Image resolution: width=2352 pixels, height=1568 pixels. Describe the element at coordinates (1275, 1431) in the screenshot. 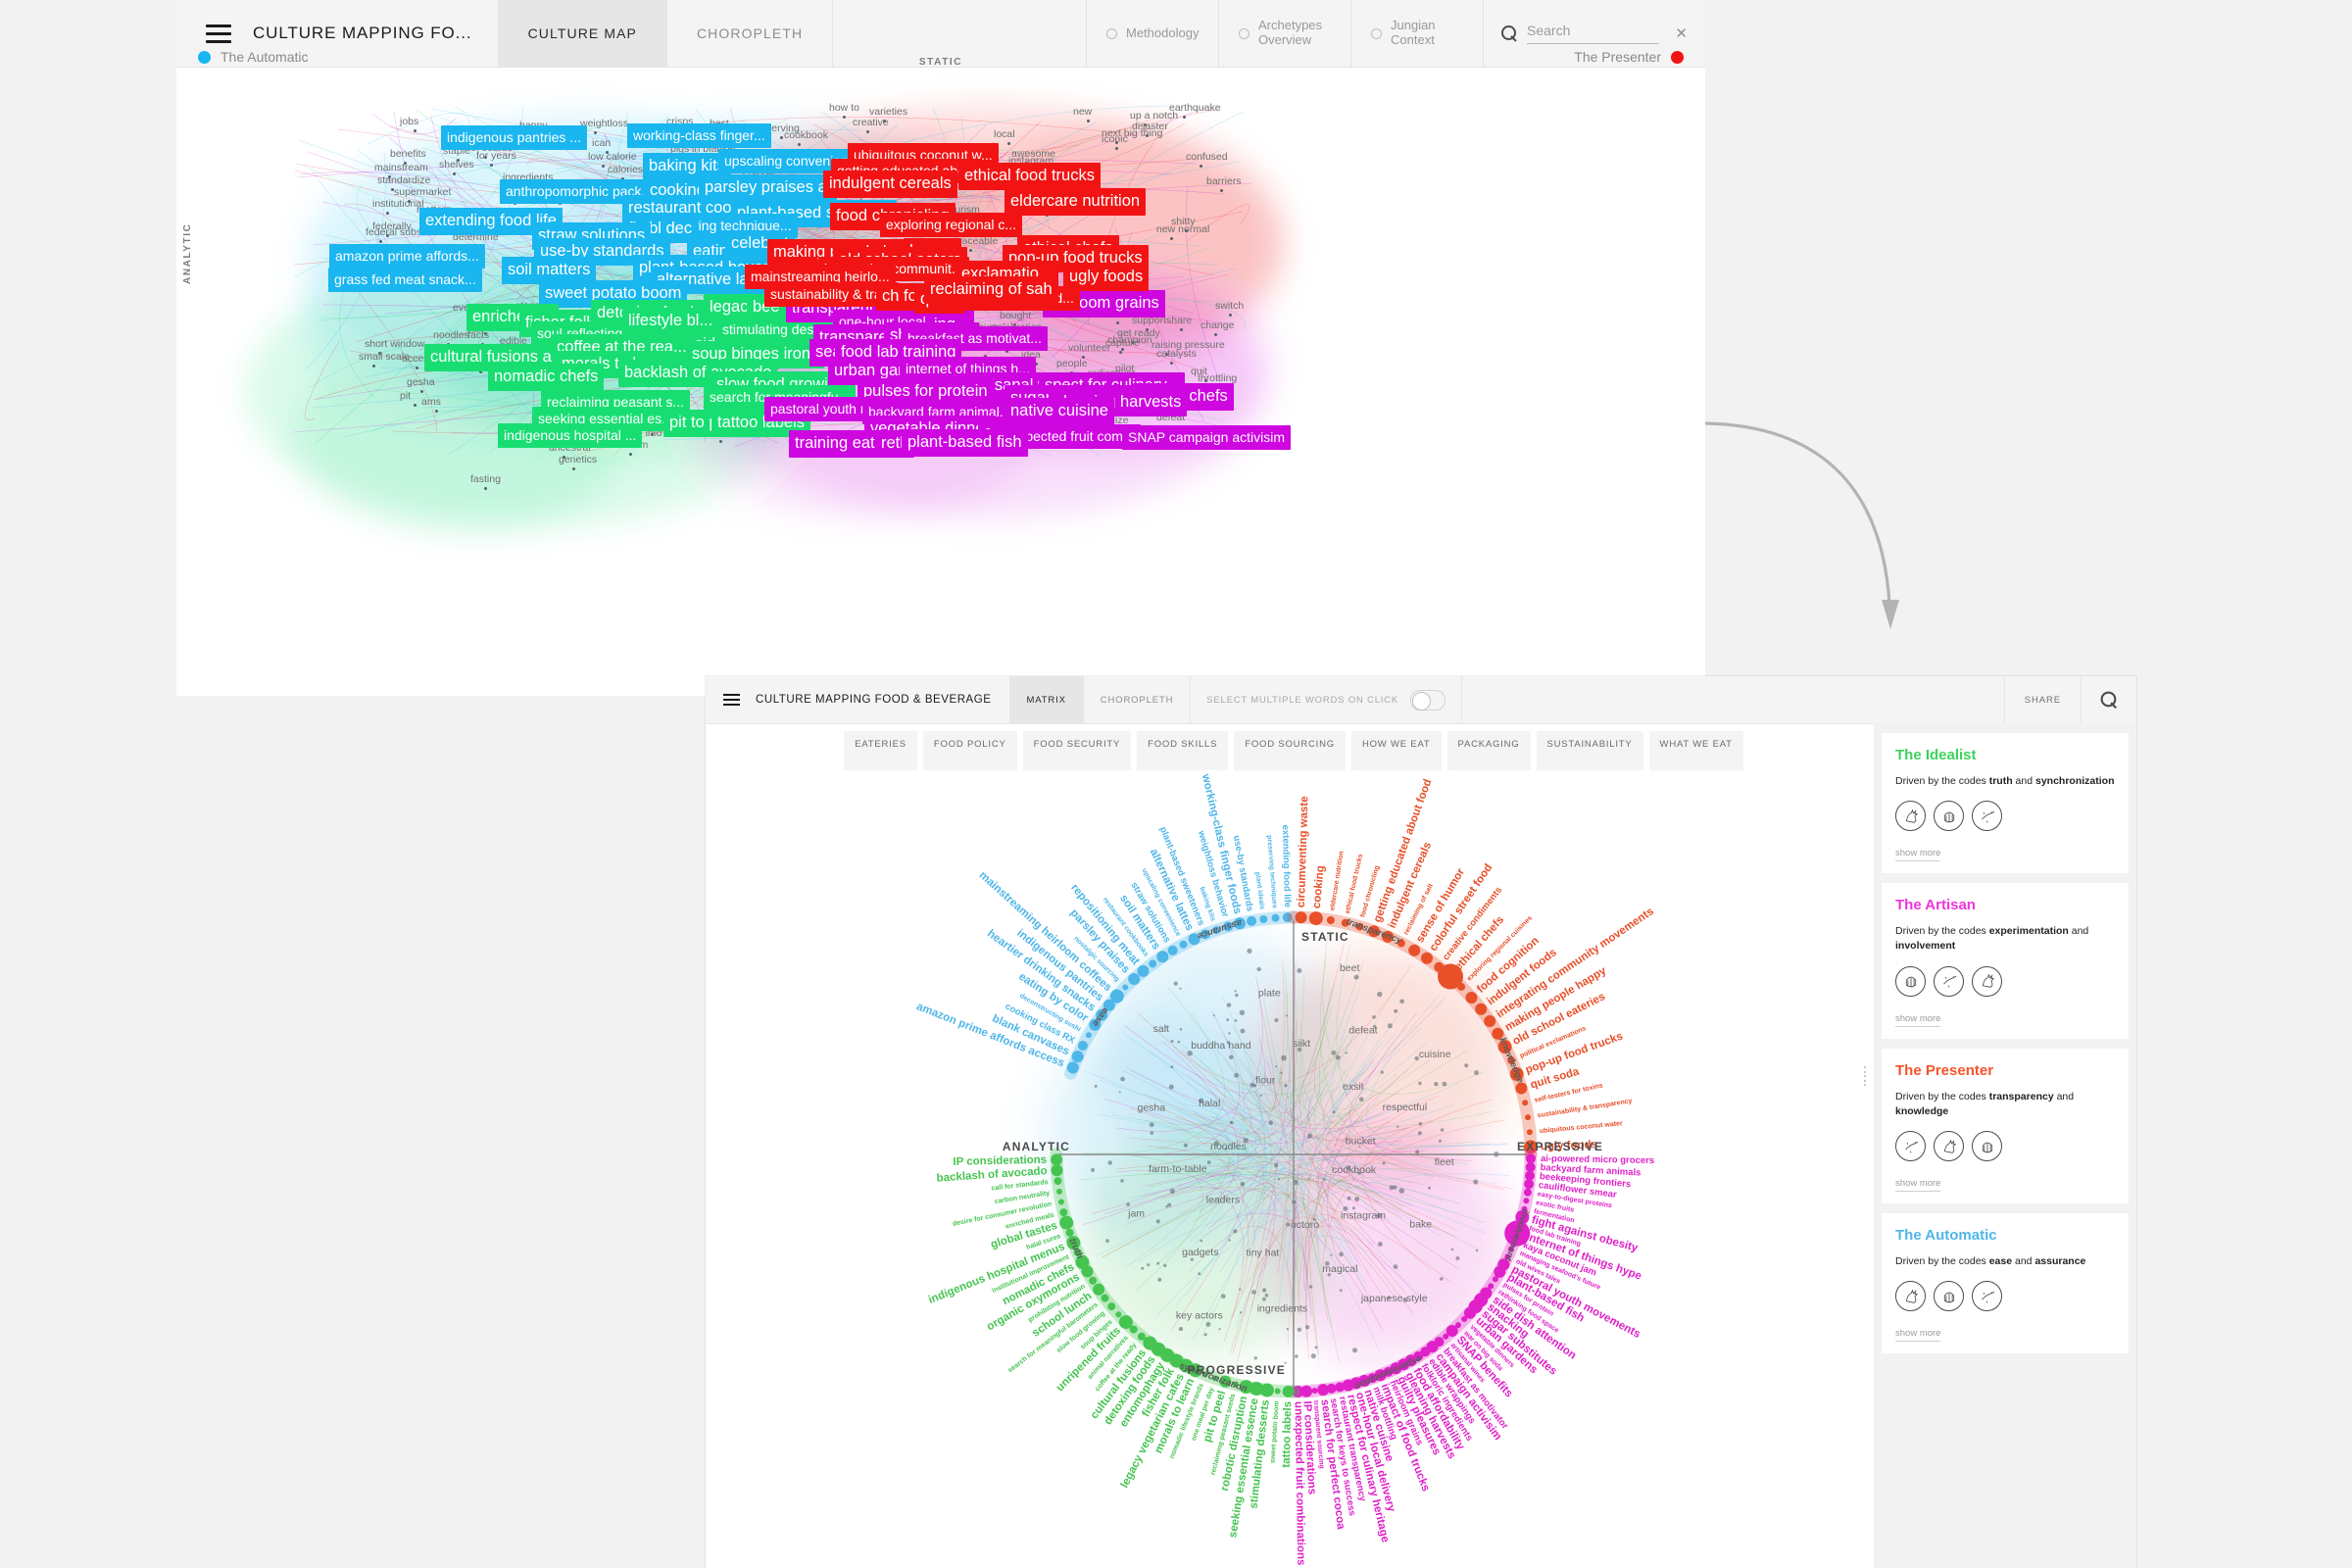

I see `radial-node-label: sweet potato boom` at that location.